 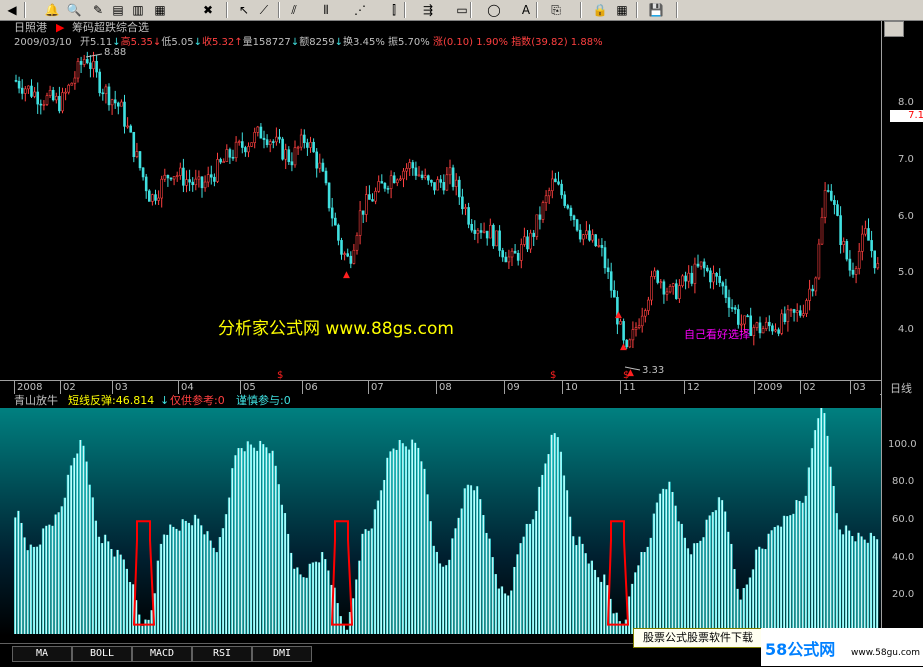 What do you see at coordinates (244, 10) in the screenshot?
I see `cursor-icon: ↖` at bounding box center [244, 10].